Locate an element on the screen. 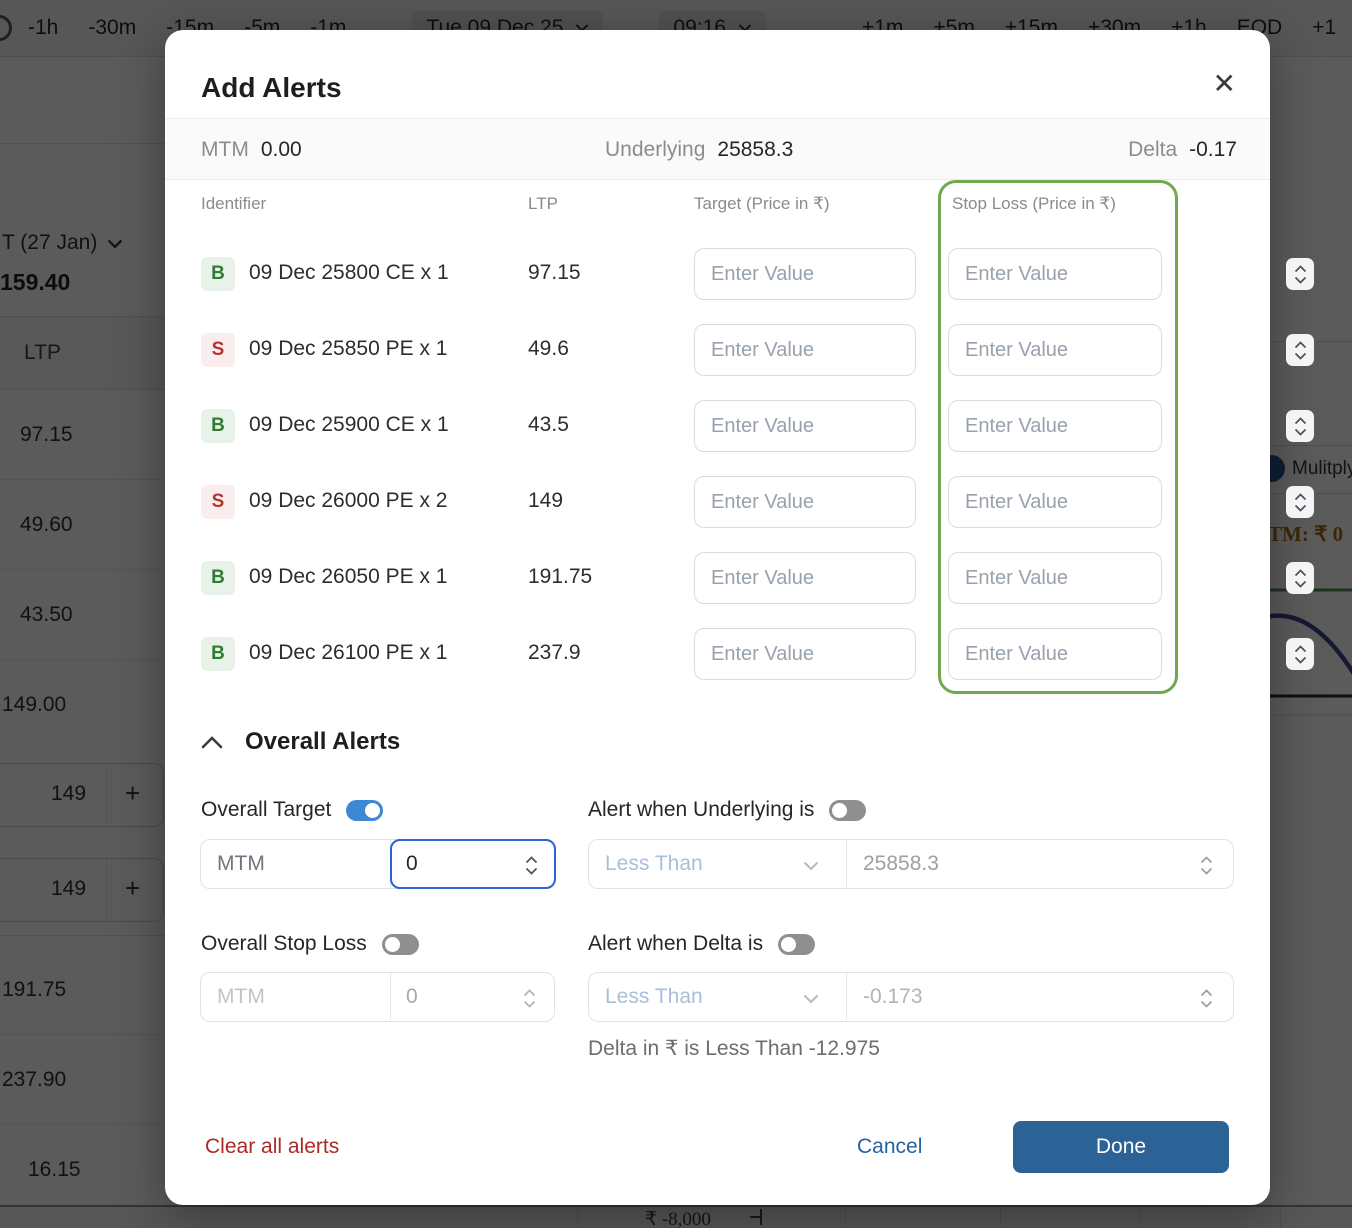 The image size is (1352, 1228). delta-alert-label-row: Alert when Delta is is located at coordinates (702, 944).